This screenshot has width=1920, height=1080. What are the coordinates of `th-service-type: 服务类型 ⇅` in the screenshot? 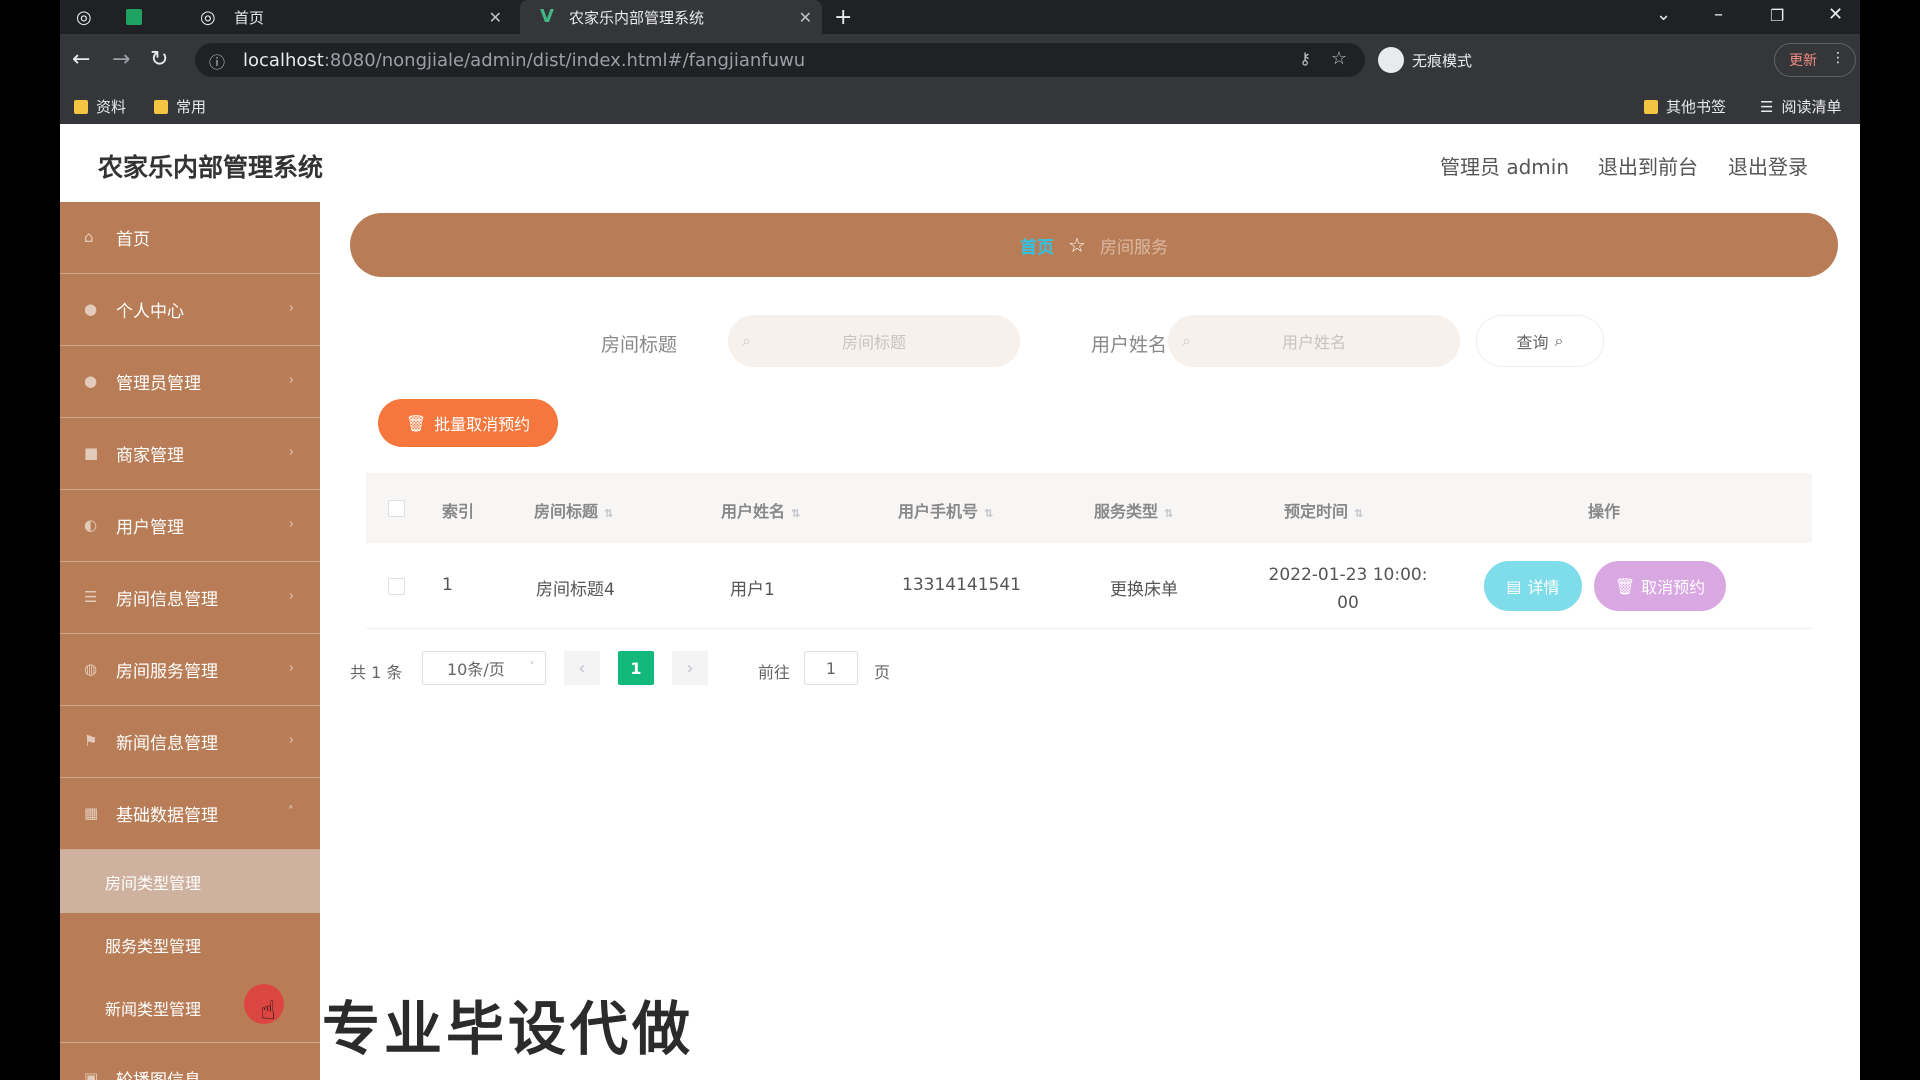 It's located at (1133, 510).